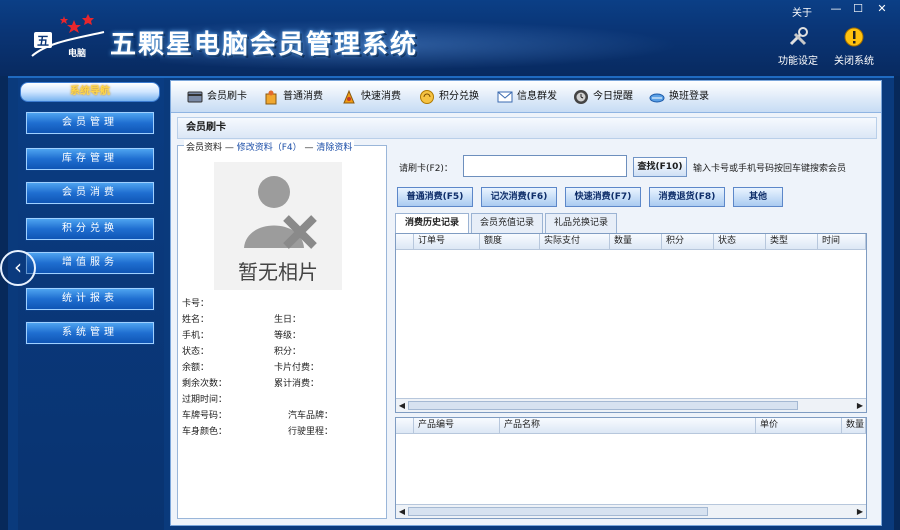 The image size is (900, 530). I want to click on nav-inventory-management: 库存管理, so click(90, 159).